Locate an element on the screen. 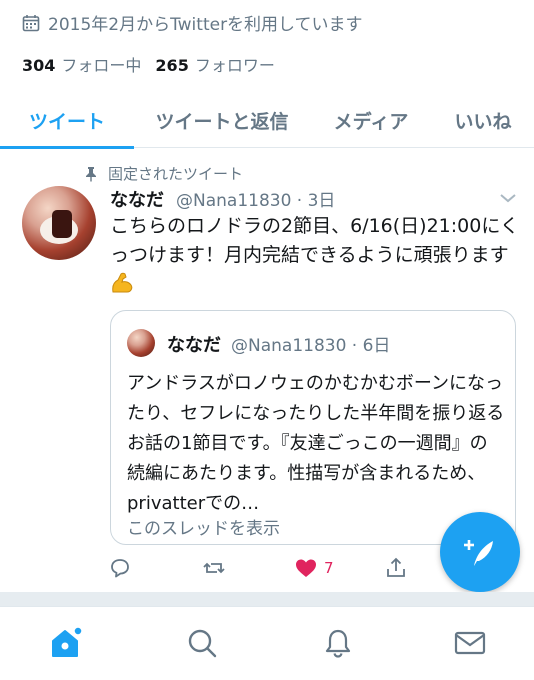  share-icon is located at coordinates (396, 567).